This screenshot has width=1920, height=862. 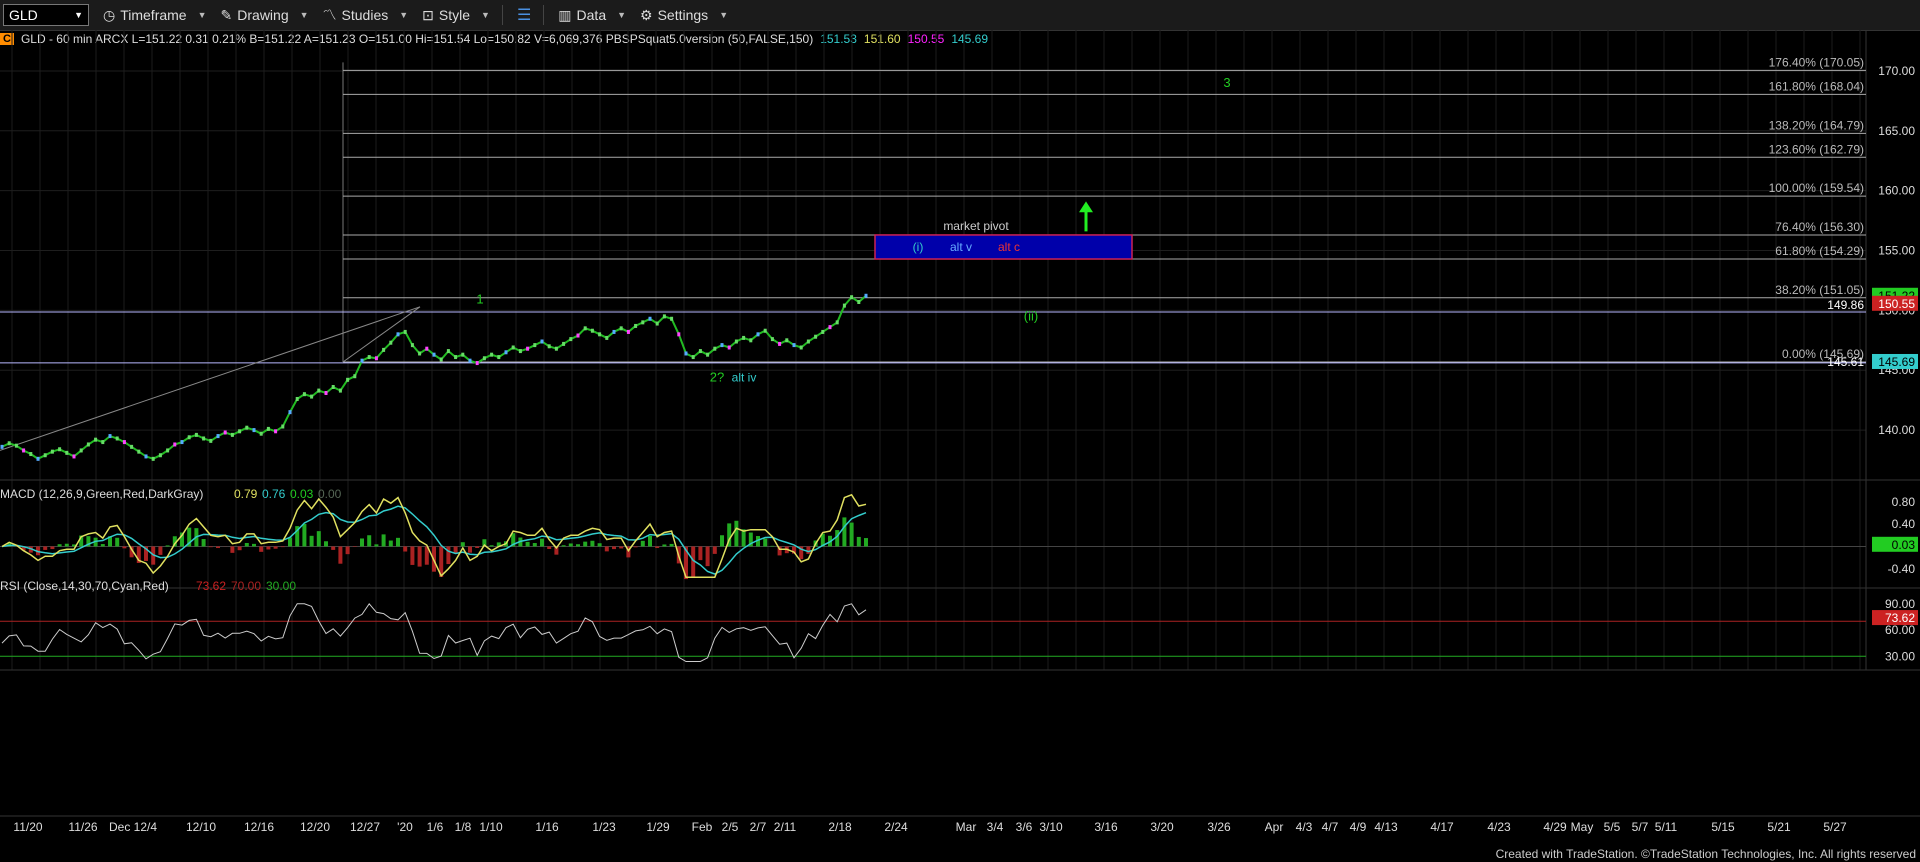 What do you see at coordinates (211, 586) in the screenshot?
I see `rsi-value: 73.62` at bounding box center [211, 586].